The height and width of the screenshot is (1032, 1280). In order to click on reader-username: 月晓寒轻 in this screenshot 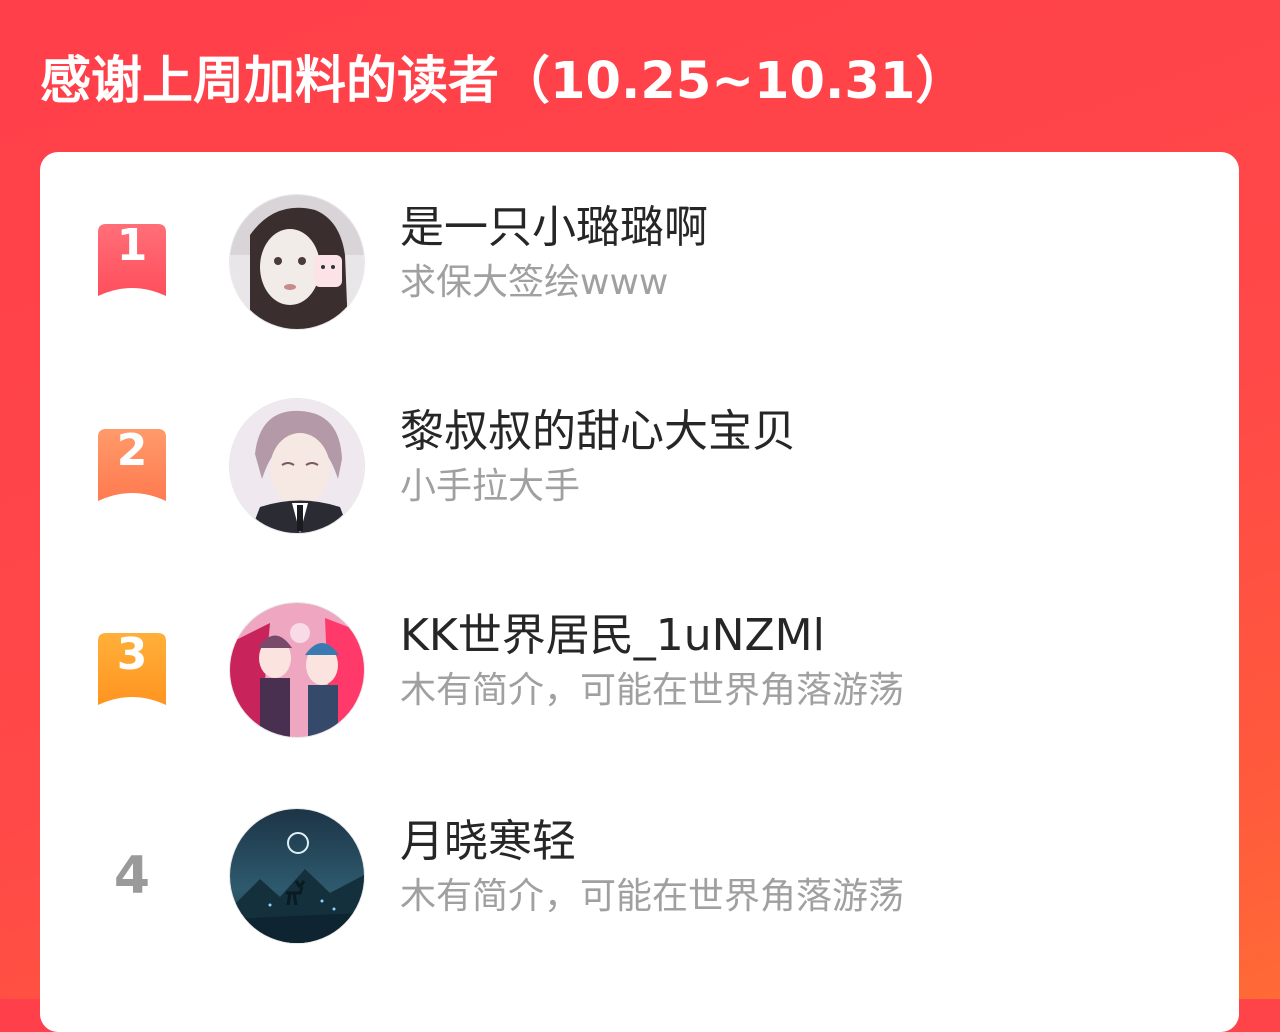, I will do `click(488, 842)`.